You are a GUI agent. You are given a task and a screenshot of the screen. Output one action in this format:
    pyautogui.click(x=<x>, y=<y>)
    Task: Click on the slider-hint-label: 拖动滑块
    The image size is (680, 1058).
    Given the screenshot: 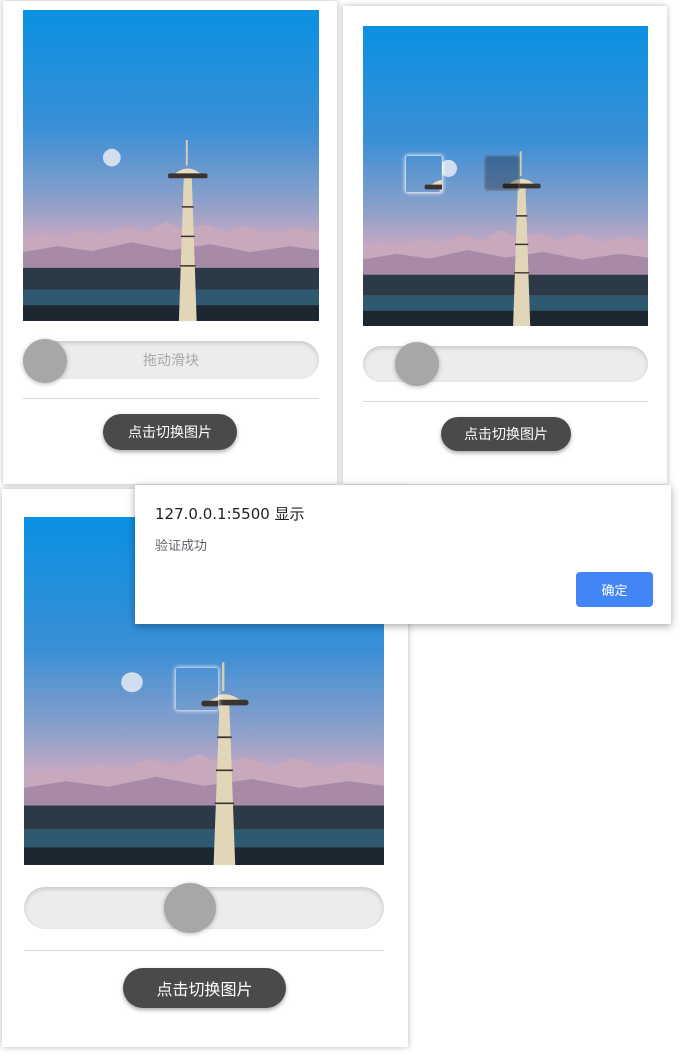 What is the action you would take?
    pyautogui.click(x=171, y=361)
    